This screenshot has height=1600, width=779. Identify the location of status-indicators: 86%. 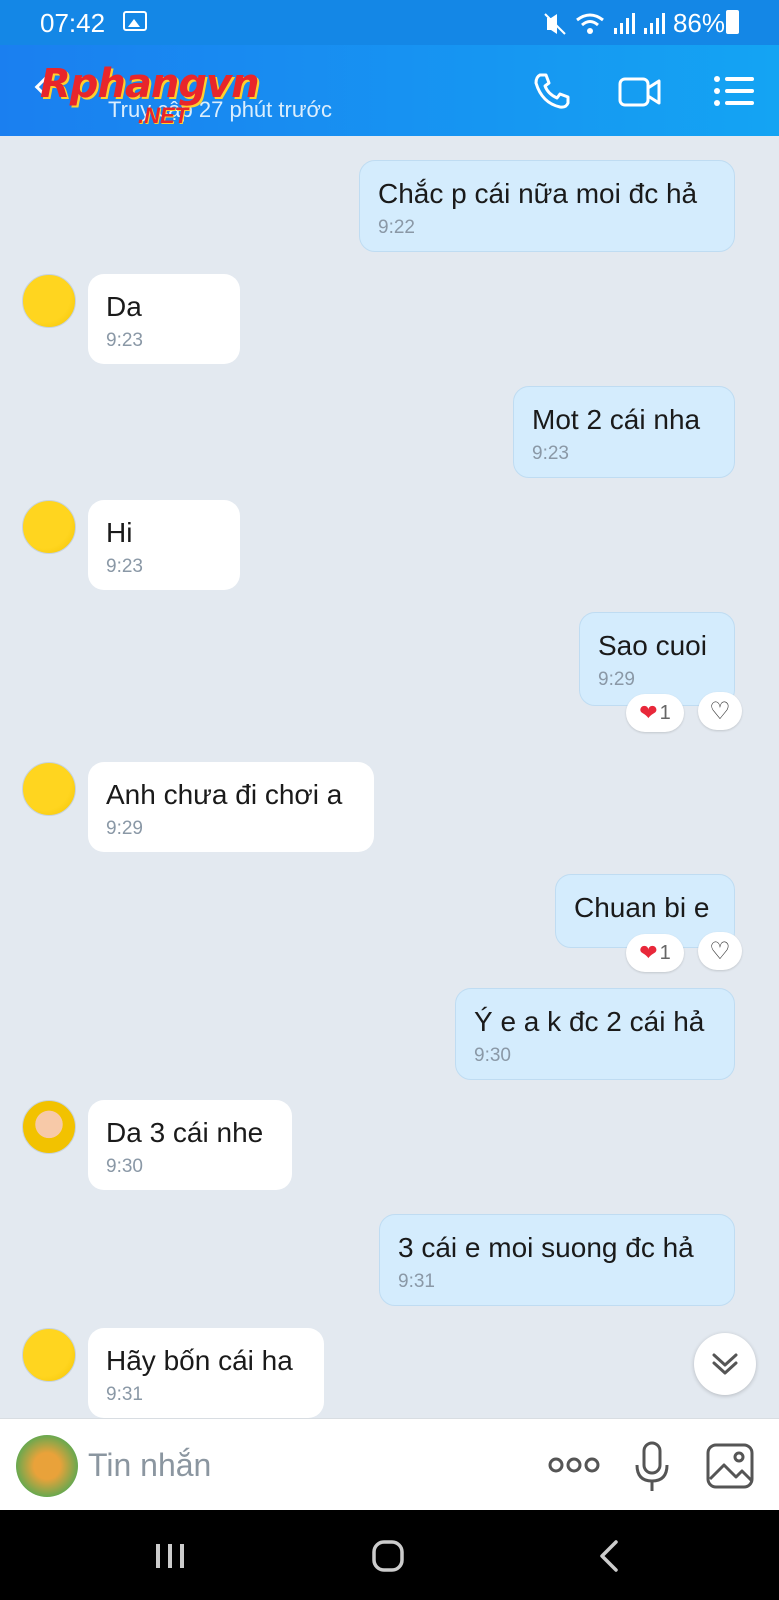
(634, 23).